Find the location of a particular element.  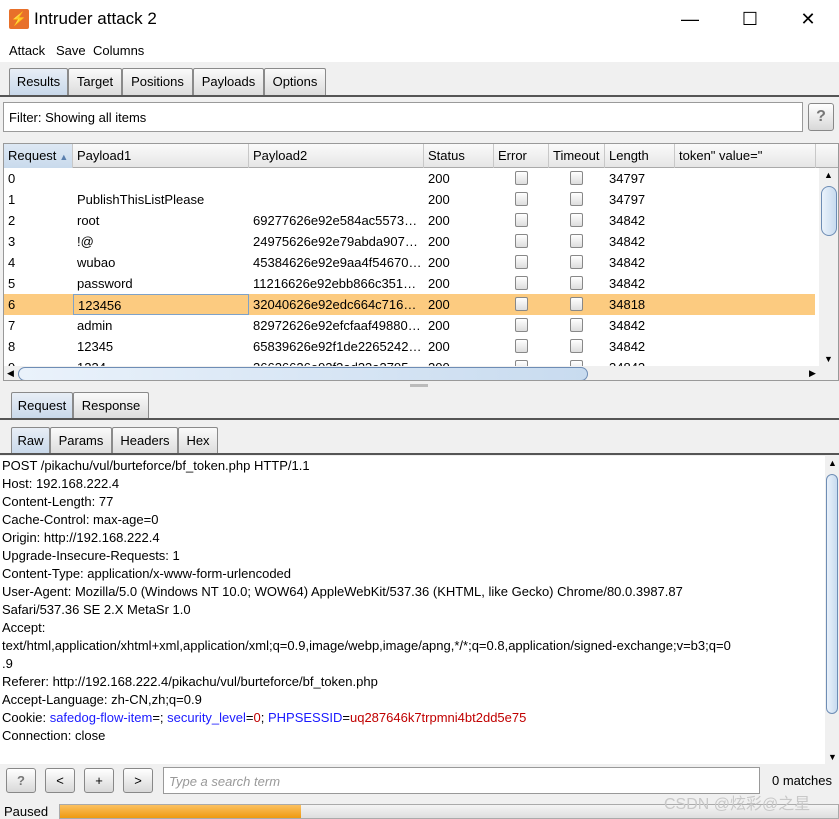

column-header-request: Request ▲ is located at coordinates (38, 156).